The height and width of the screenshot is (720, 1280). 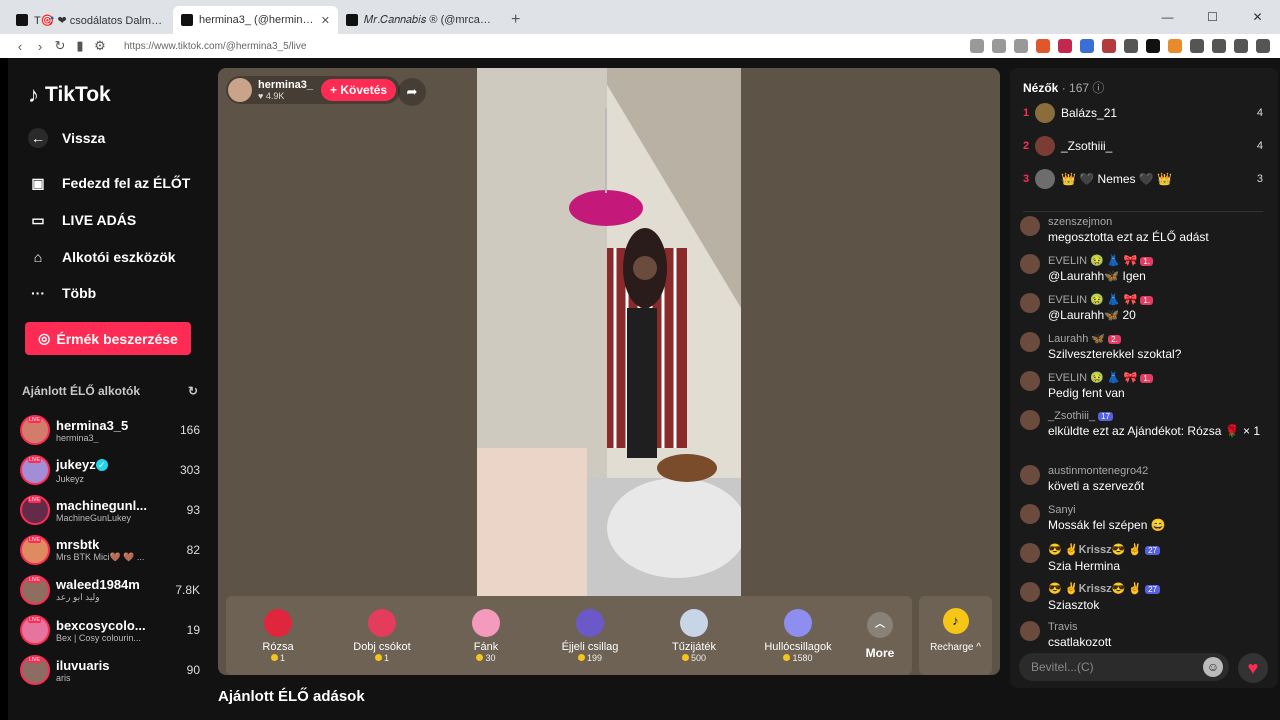 What do you see at coordinates (90, 20) in the screenshot?
I see `browser-tab: T🎯 ❤ csodálatos Dalma🚙 (@` at bounding box center [90, 20].